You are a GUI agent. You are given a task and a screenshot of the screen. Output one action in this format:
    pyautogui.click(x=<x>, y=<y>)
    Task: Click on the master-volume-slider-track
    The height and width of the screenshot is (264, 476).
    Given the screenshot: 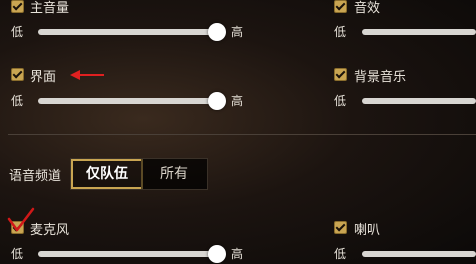 What is the action you would take?
    pyautogui.click(x=128, y=32)
    